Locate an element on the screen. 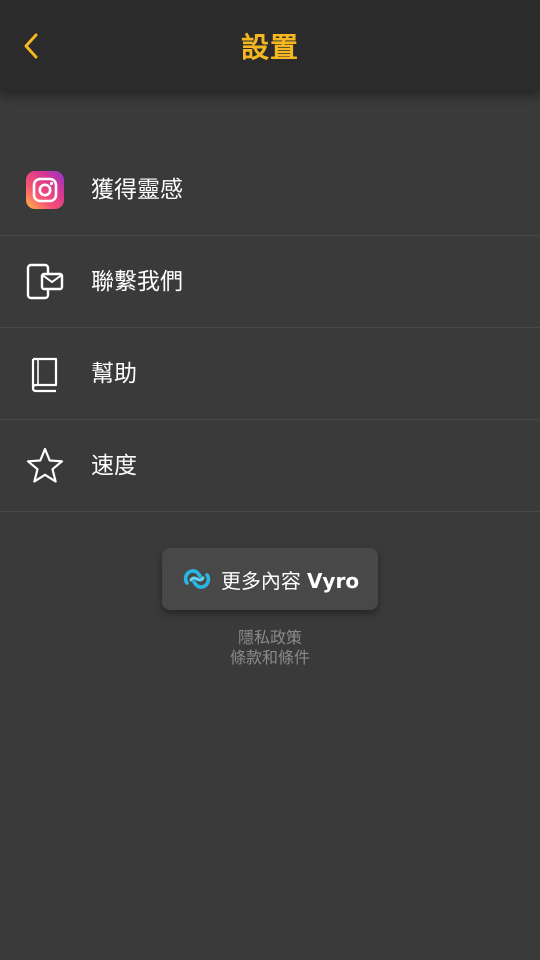 This screenshot has width=540, height=960. vyro-logo-icon is located at coordinates (197, 579).